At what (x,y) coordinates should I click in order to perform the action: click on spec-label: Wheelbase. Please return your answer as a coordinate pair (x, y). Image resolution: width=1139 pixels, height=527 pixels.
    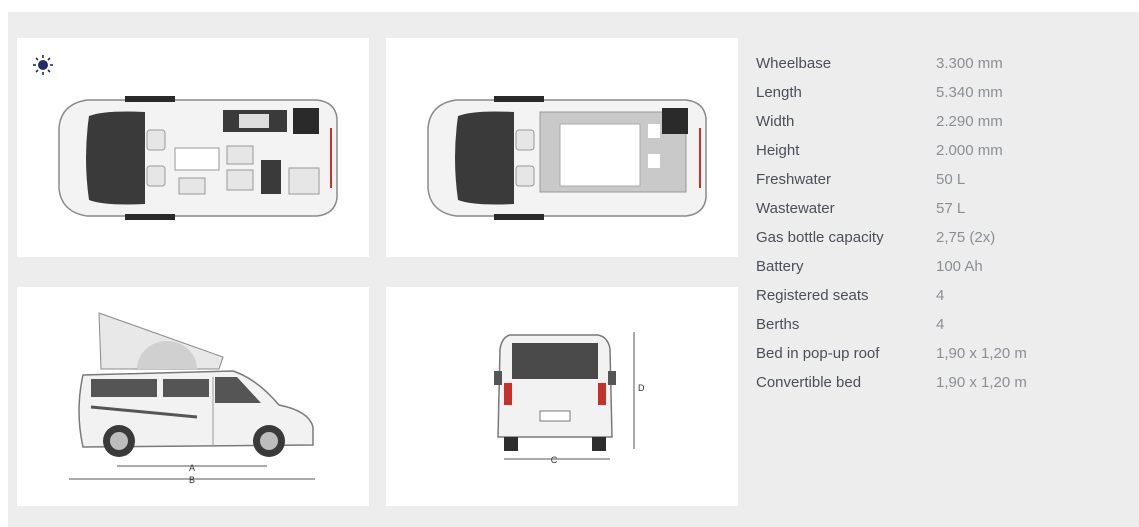
    Looking at the image, I should click on (794, 63).